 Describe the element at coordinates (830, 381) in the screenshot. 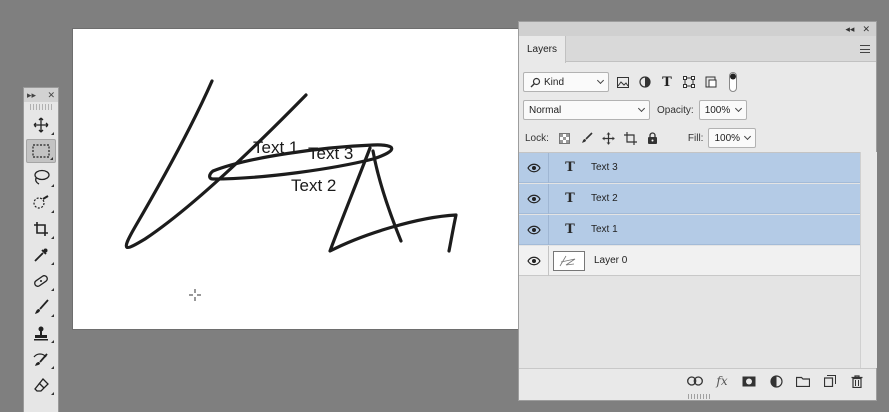

I see `new-layer-icon` at that location.